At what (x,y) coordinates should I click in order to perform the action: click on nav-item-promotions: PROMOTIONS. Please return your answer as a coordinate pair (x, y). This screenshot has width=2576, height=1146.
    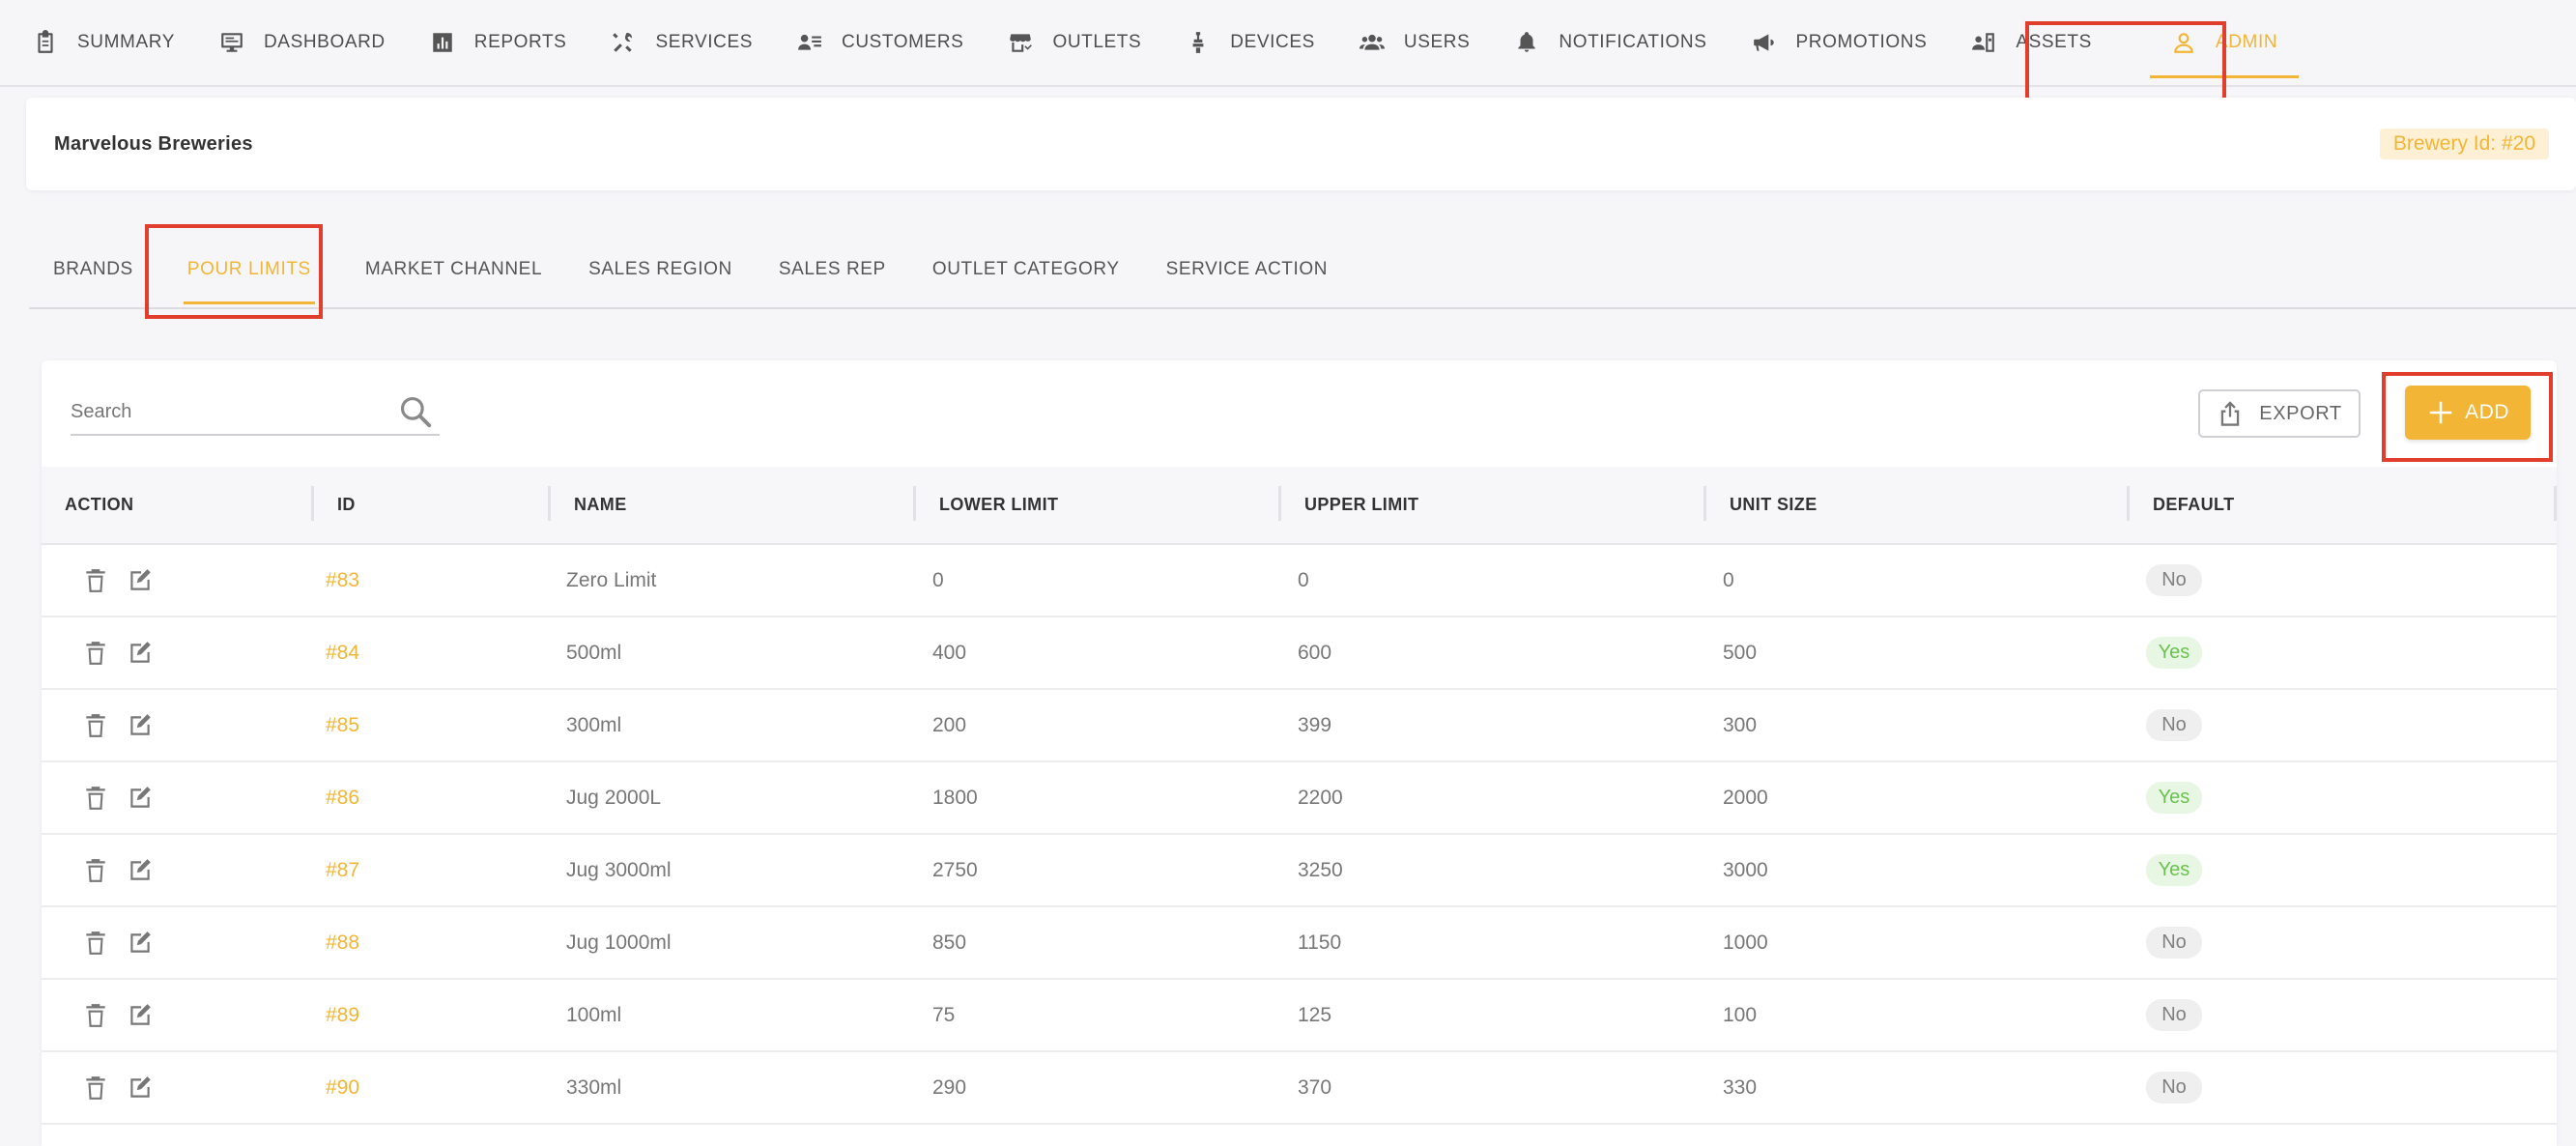
    Looking at the image, I should click on (1840, 43).